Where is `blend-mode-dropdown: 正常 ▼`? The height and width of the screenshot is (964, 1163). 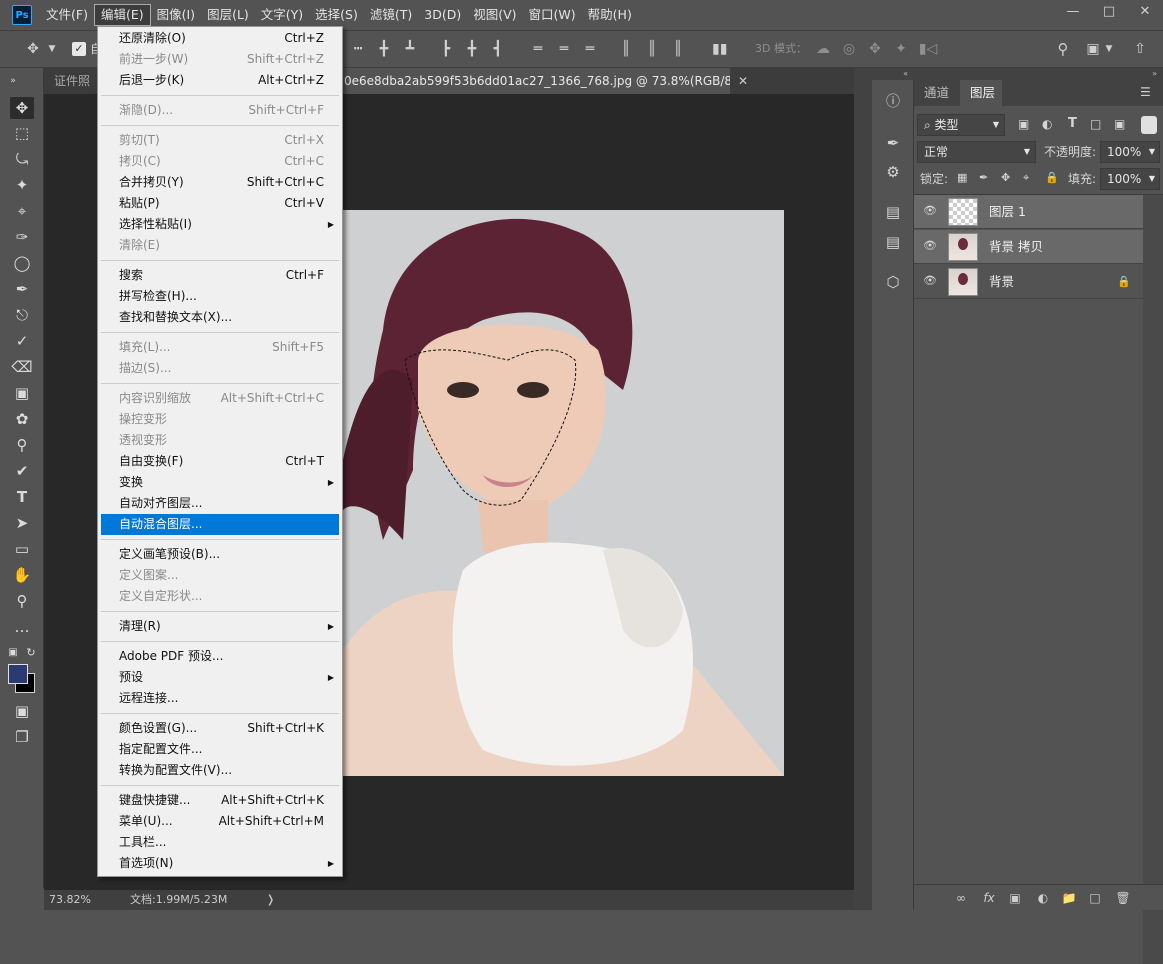 blend-mode-dropdown: 正常 ▼ is located at coordinates (976, 152).